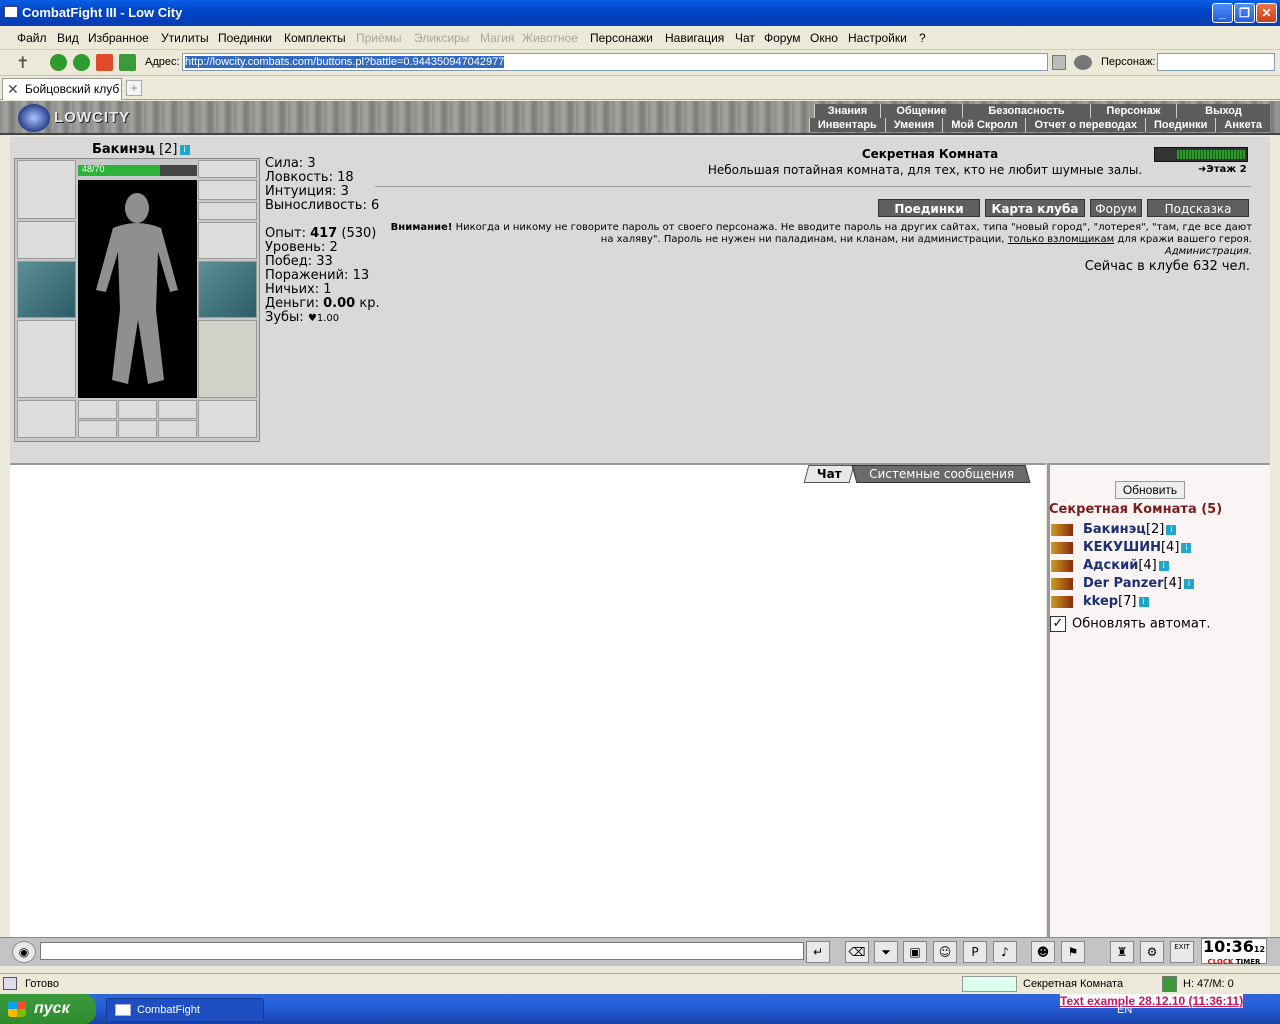 The image size is (1280, 1024). I want to click on gloves-slot, so click(227, 240).